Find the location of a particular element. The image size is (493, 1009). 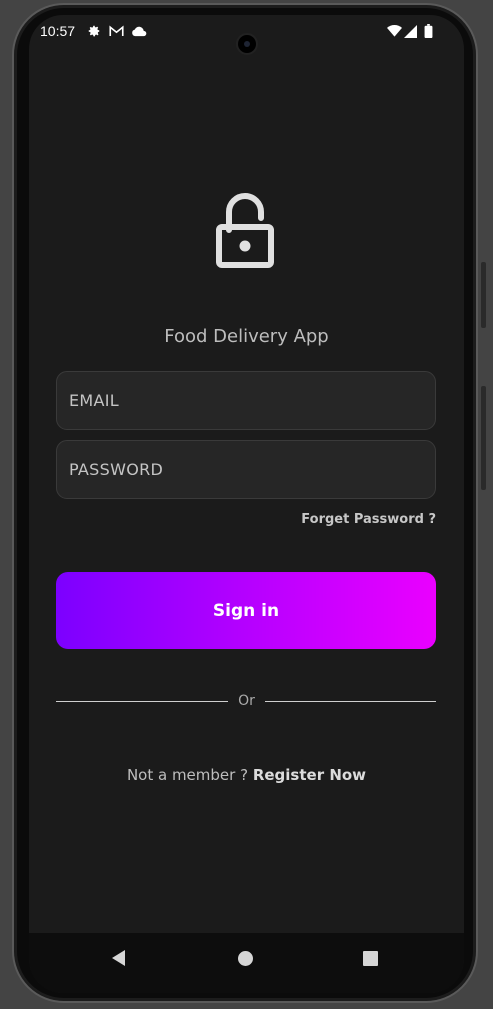

recents-icon is located at coordinates (370, 958).